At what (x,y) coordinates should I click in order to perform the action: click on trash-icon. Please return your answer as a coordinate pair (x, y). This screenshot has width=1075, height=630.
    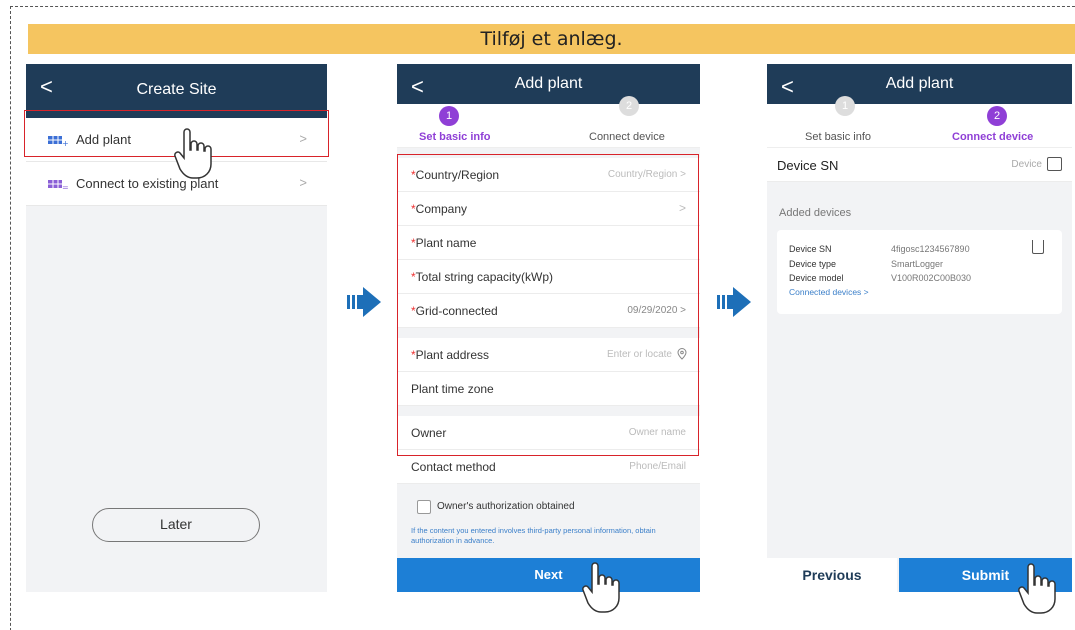
    Looking at the image, I should click on (1038, 247).